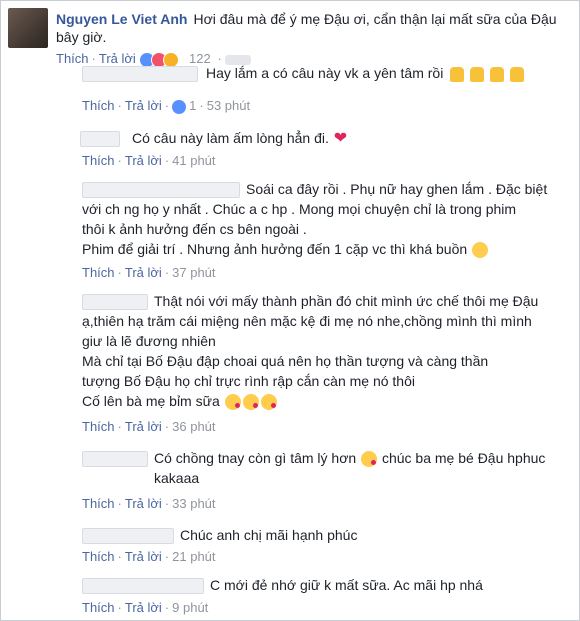 This screenshot has width=580, height=621. What do you see at coordinates (151, 401) in the screenshot?
I see `reply-line: Cố lên bà mẹ bỉm sữa` at bounding box center [151, 401].